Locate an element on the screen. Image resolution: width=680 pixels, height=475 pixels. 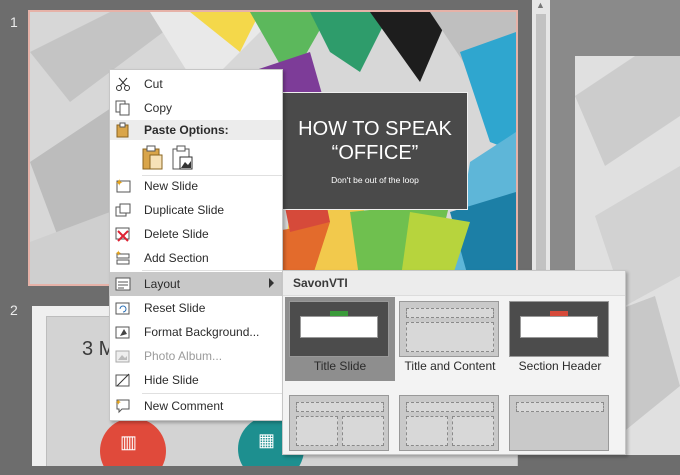
layout-caption: Title Slide is located at coordinates (340, 366).